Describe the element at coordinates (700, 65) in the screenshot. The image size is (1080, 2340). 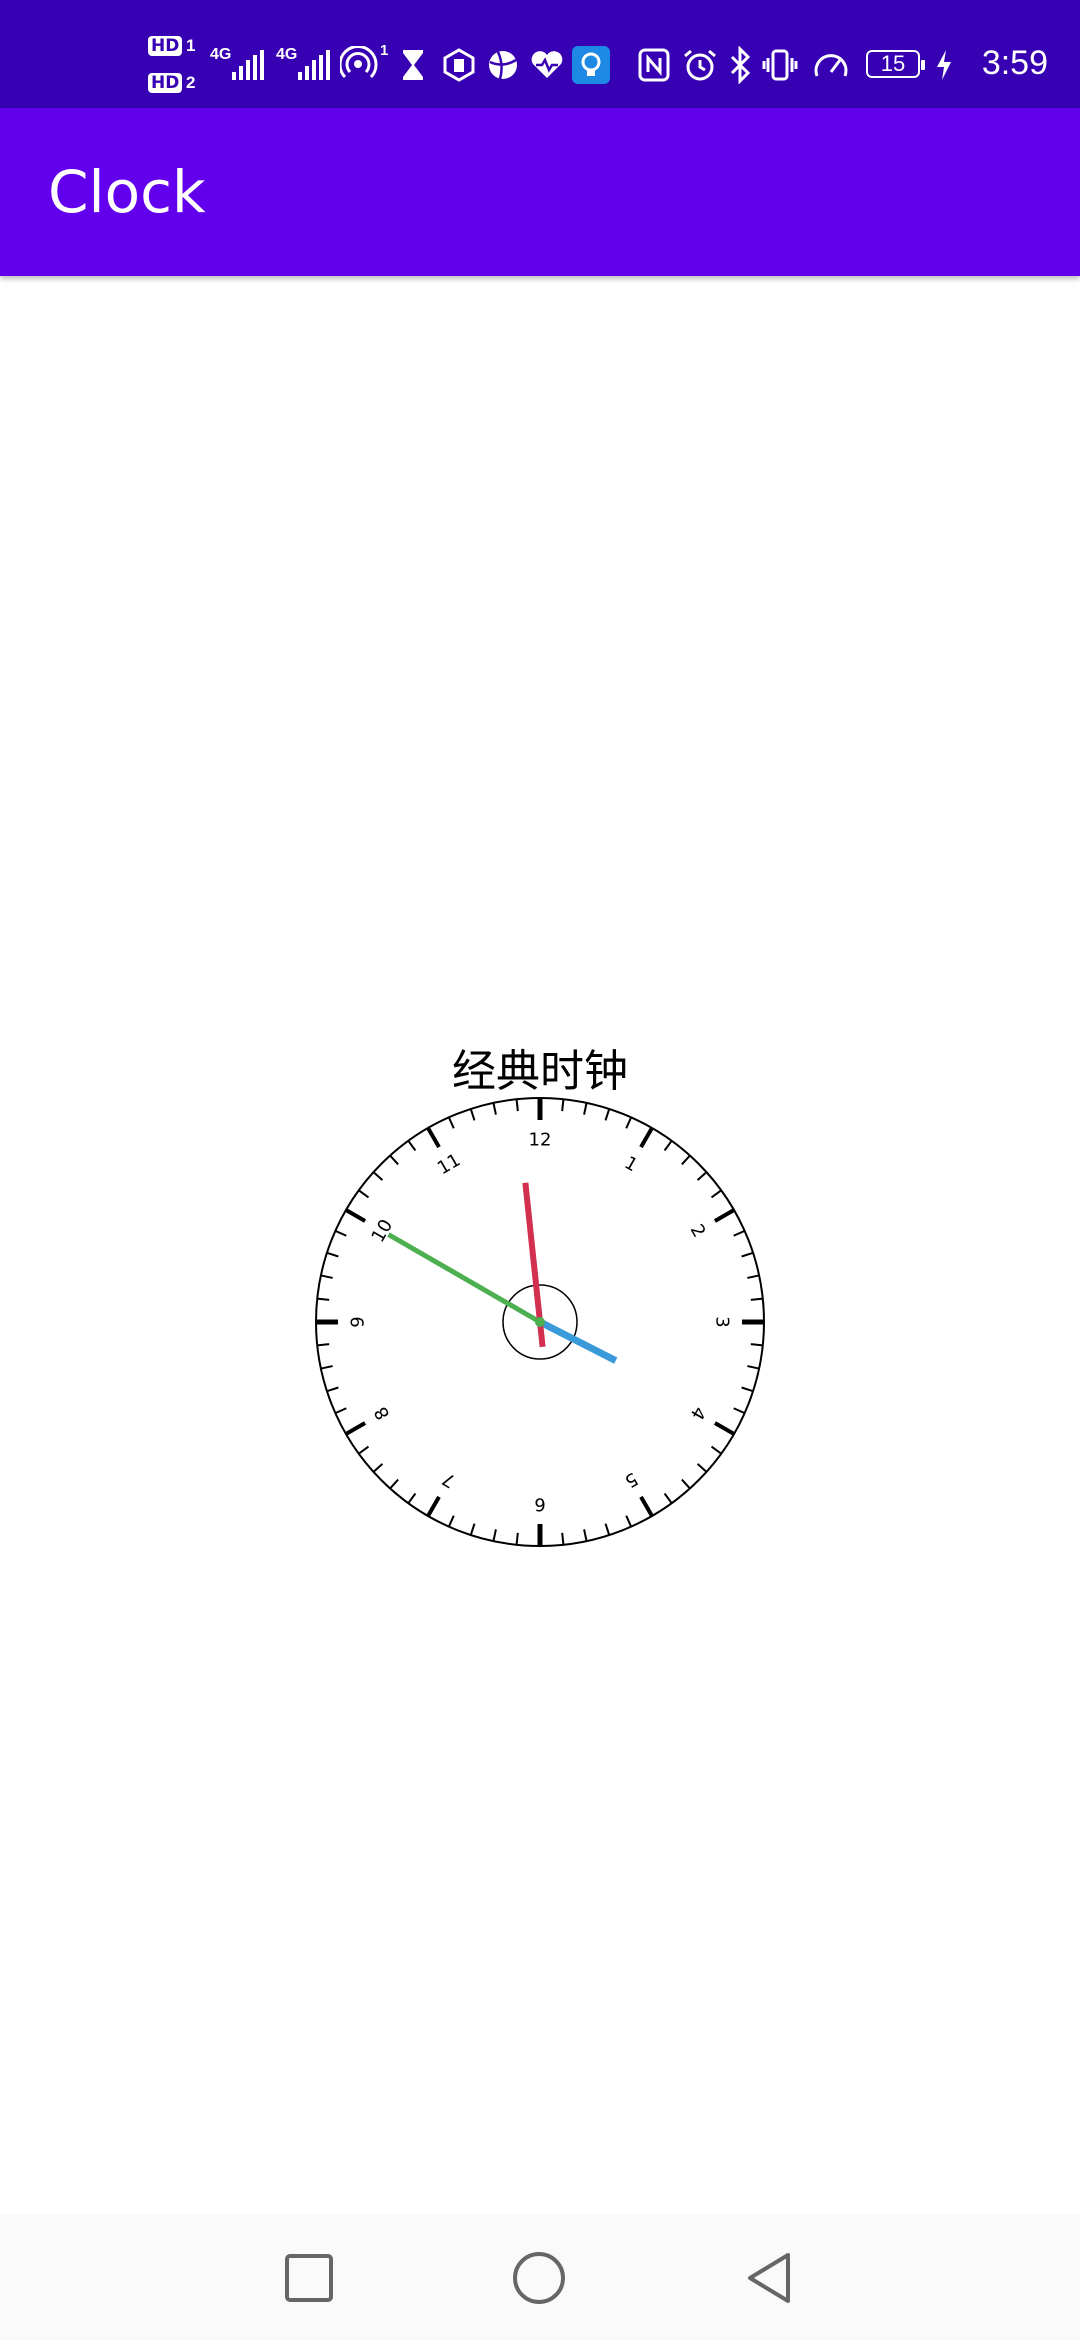
I see `alarm-icon` at that location.